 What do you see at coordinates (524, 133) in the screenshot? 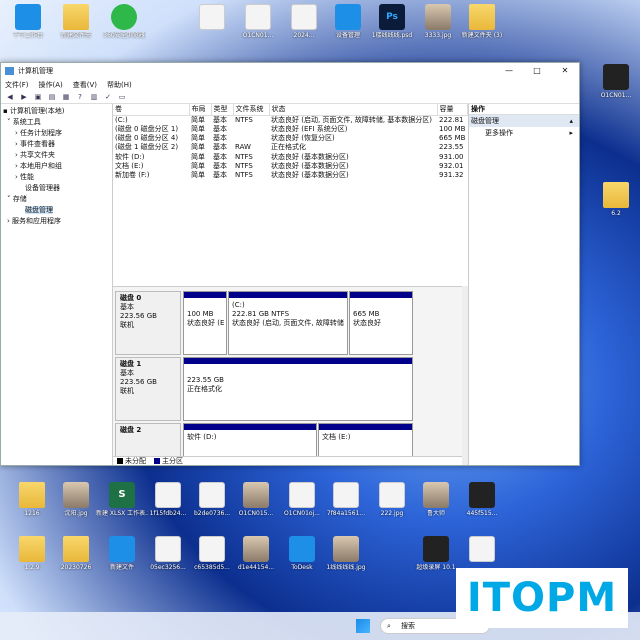
I see `more-actions: 更多操作 ▸` at bounding box center [524, 133].